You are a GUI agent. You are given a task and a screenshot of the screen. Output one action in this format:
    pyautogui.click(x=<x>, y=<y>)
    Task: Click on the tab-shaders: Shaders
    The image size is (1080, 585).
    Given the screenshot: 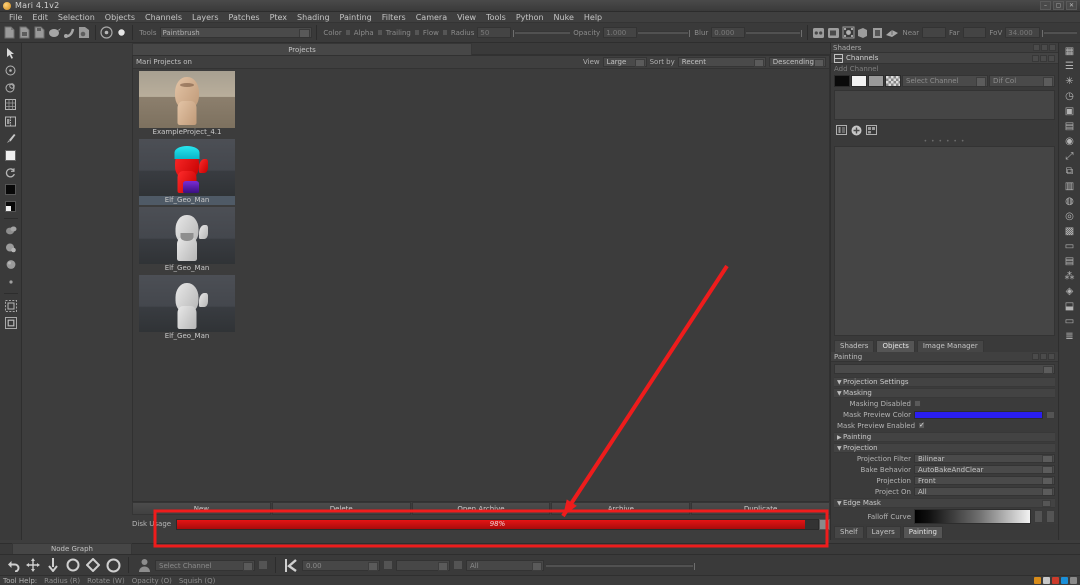 What is the action you would take?
    pyautogui.click(x=854, y=346)
    